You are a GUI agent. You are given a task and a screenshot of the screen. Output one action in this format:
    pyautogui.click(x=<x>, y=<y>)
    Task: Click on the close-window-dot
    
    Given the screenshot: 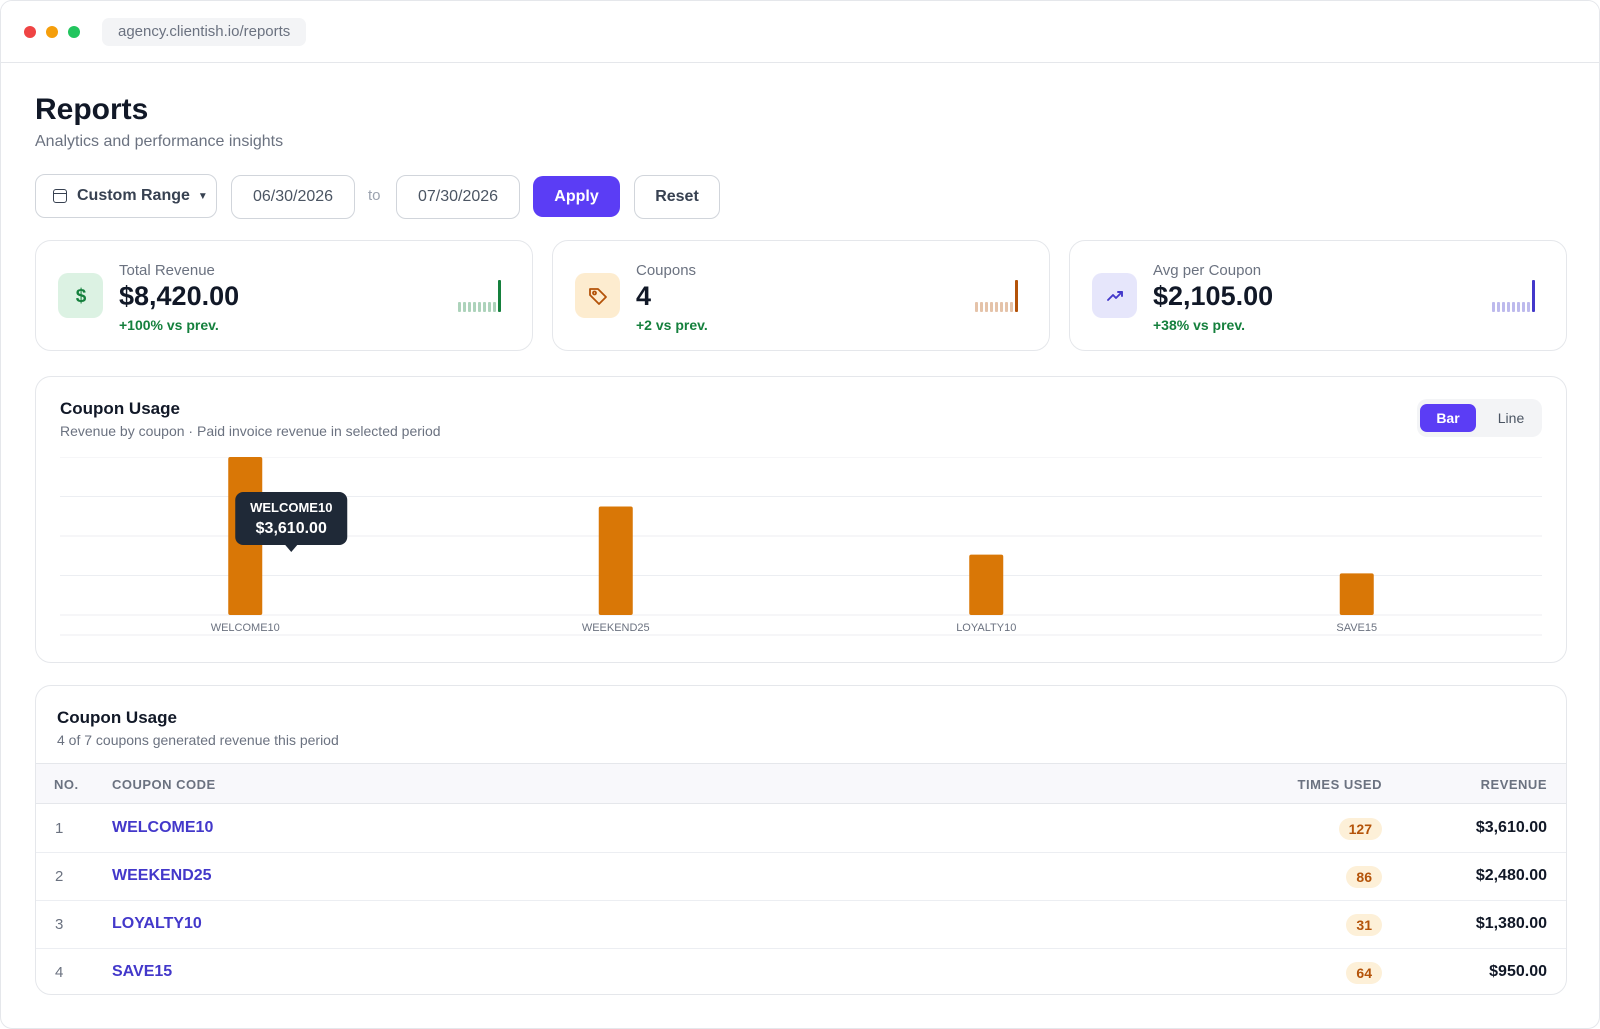 What is the action you would take?
    pyautogui.click(x=30, y=32)
    